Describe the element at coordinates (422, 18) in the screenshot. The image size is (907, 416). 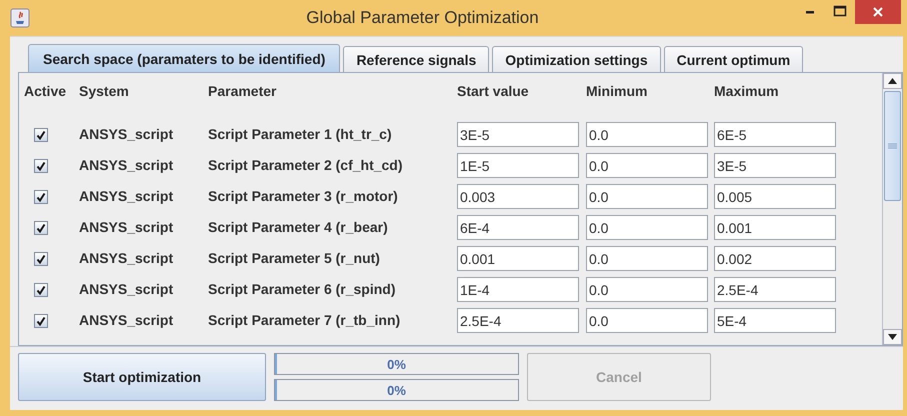
I see `window-title: Global Parameter Optimization` at that location.